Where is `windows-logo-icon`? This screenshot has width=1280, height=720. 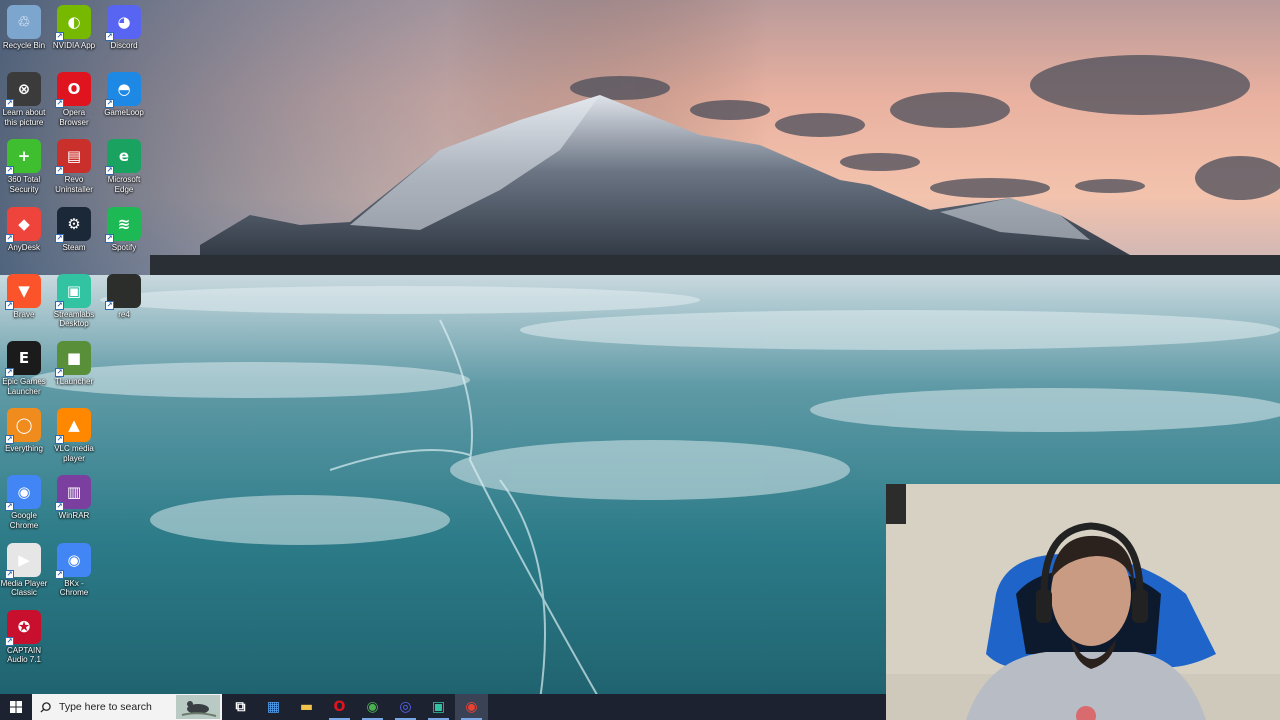
windows-logo-icon is located at coordinates (16, 707).